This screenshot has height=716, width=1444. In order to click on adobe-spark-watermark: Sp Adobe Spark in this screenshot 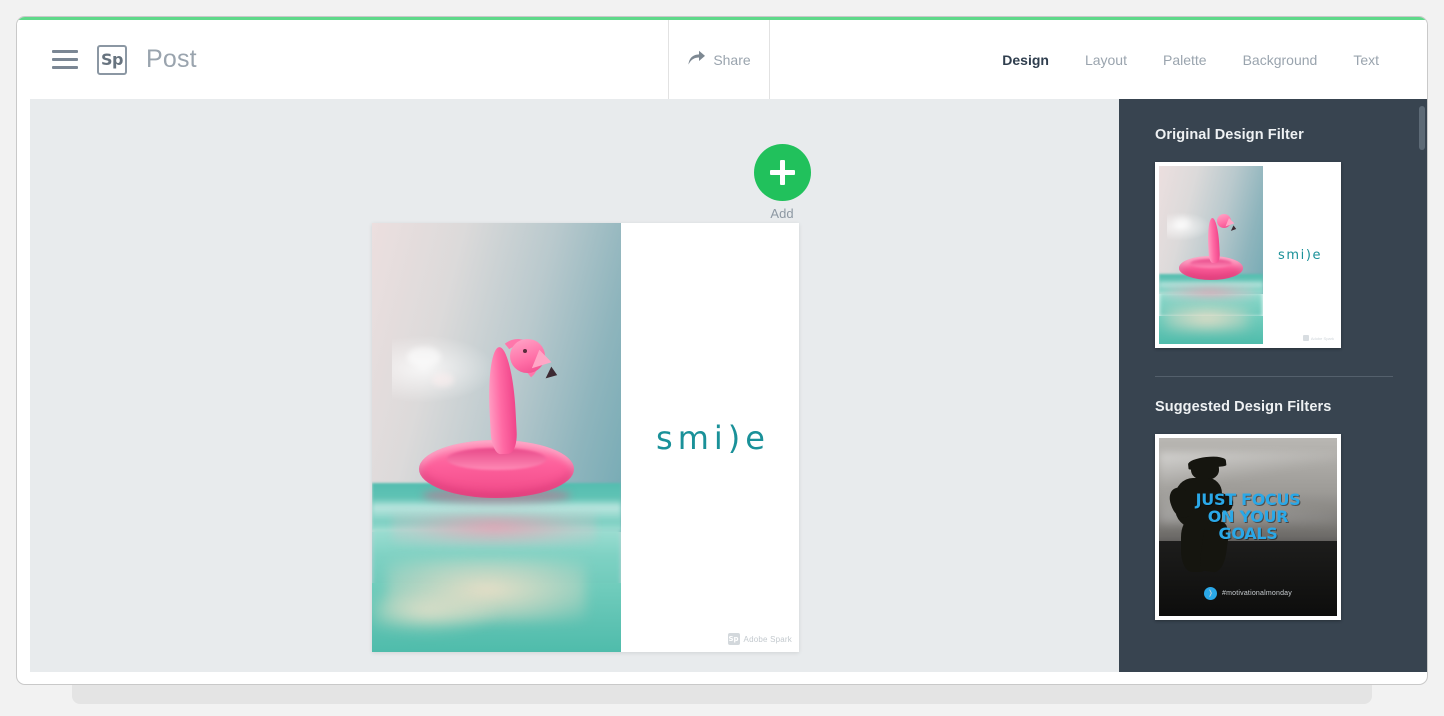, I will do `click(759, 639)`.